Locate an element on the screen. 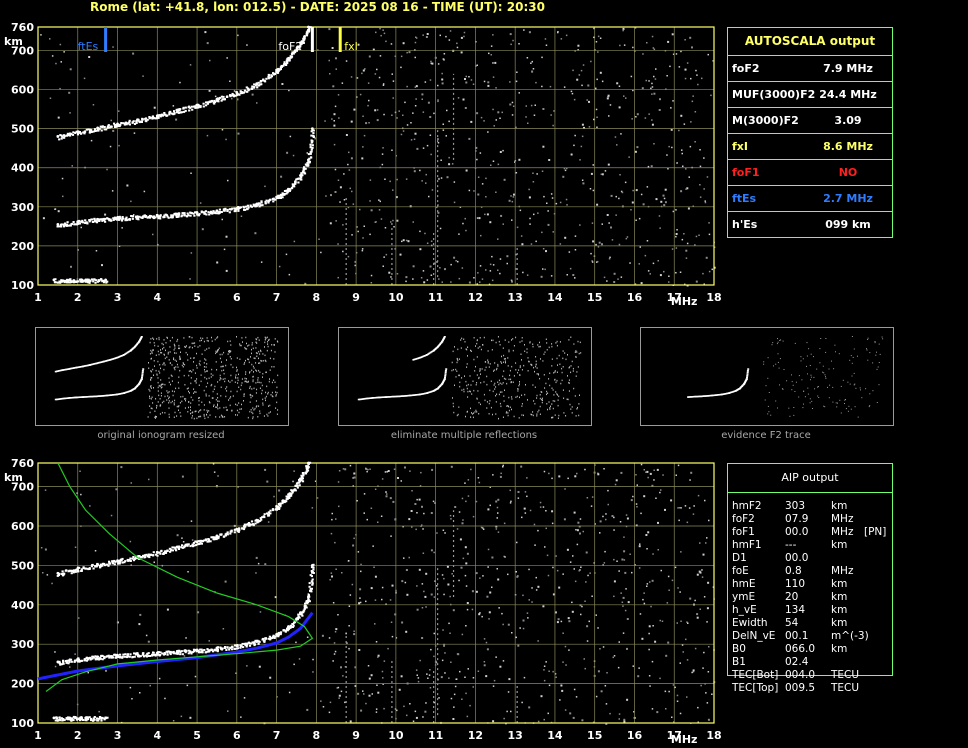 This screenshot has height=748, width=968. aip-cell: B0 is located at coordinates (739, 649).